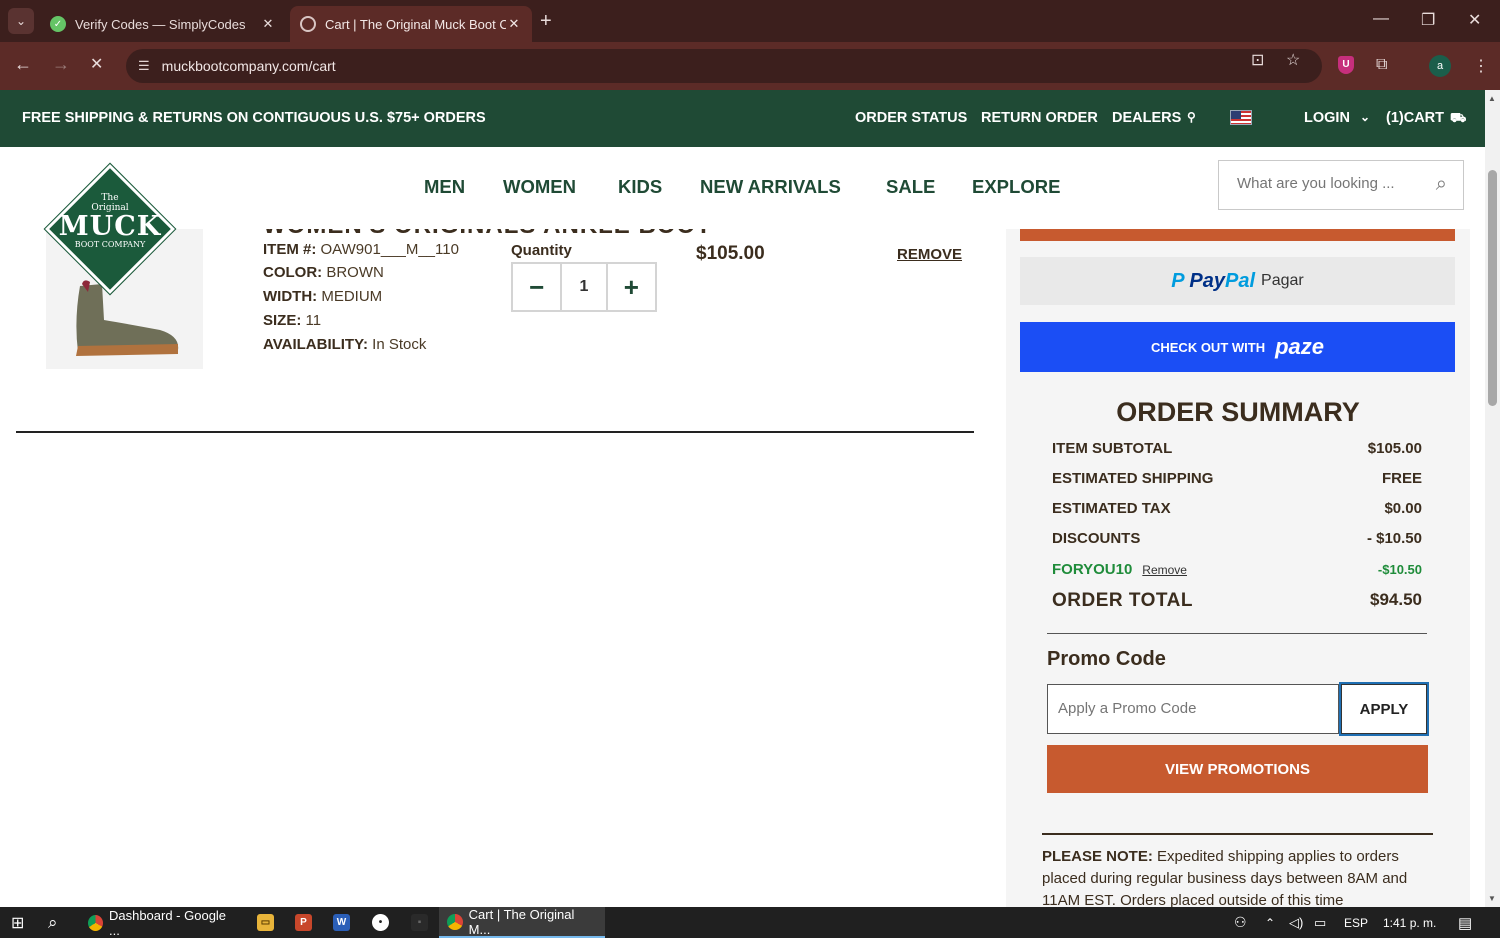 This screenshot has width=1500, height=938. I want to click on nav-new-arrivals: NEW ARRIVALS, so click(770, 187).